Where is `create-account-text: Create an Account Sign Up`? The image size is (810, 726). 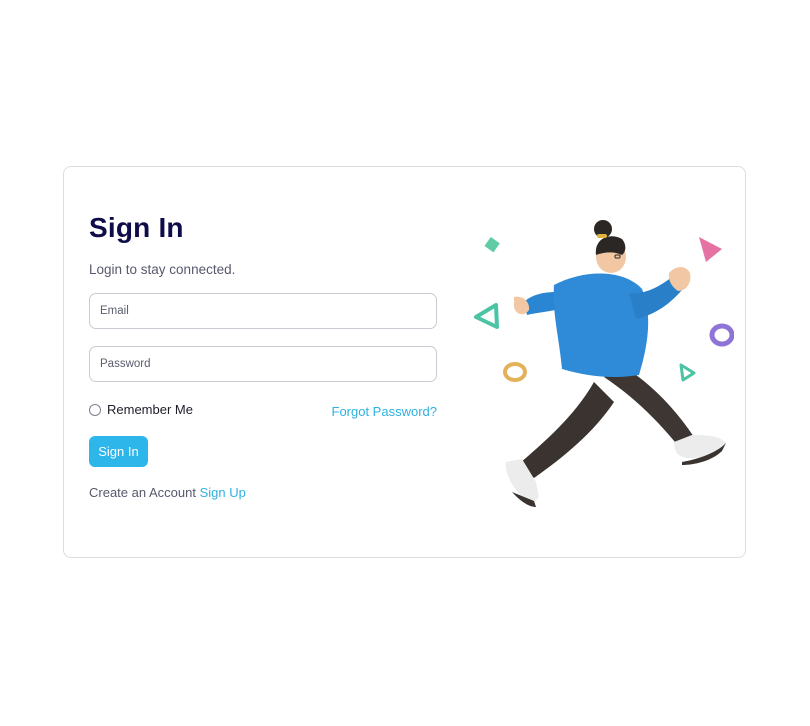 create-account-text: Create an Account Sign Up is located at coordinates (167, 492).